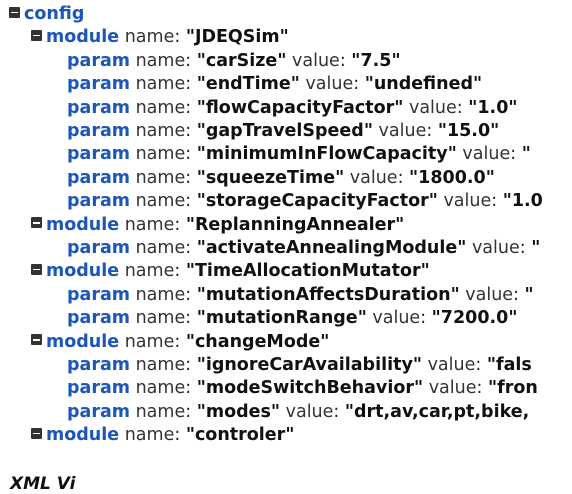 Image resolution: width=572 pixels, height=494 pixels. What do you see at coordinates (237, 37) in the screenshot?
I see `attribute-value: JDEQSim` at bounding box center [237, 37].